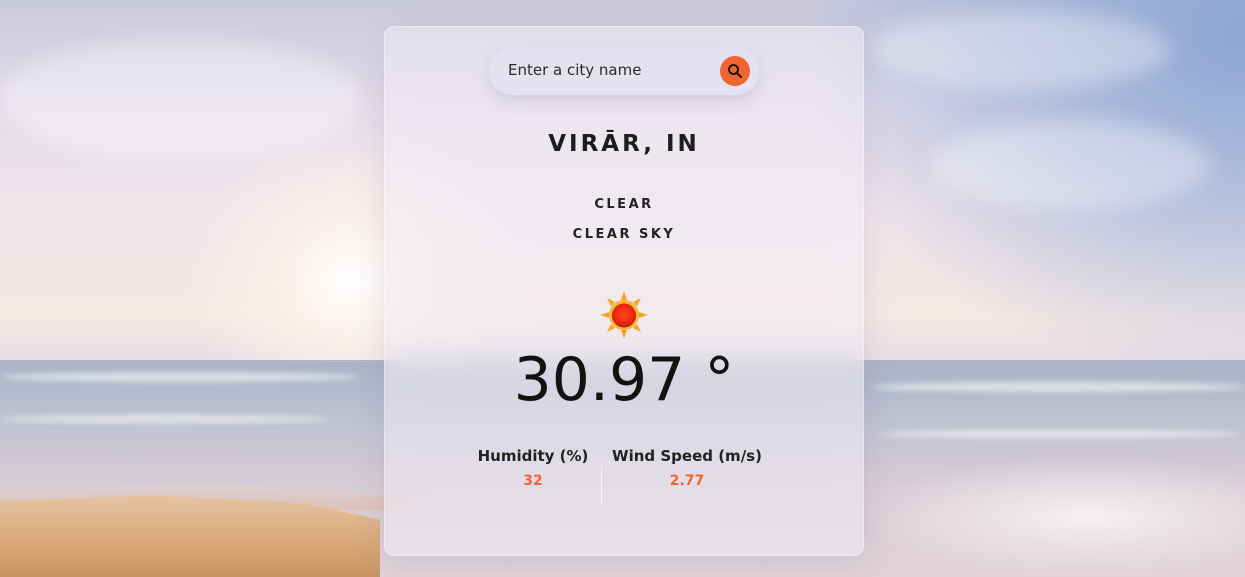 The width and height of the screenshot is (1245, 577). What do you see at coordinates (624, 380) in the screenshot?
I see `temperature: 30.97 °` at bounding box center [624, 380].